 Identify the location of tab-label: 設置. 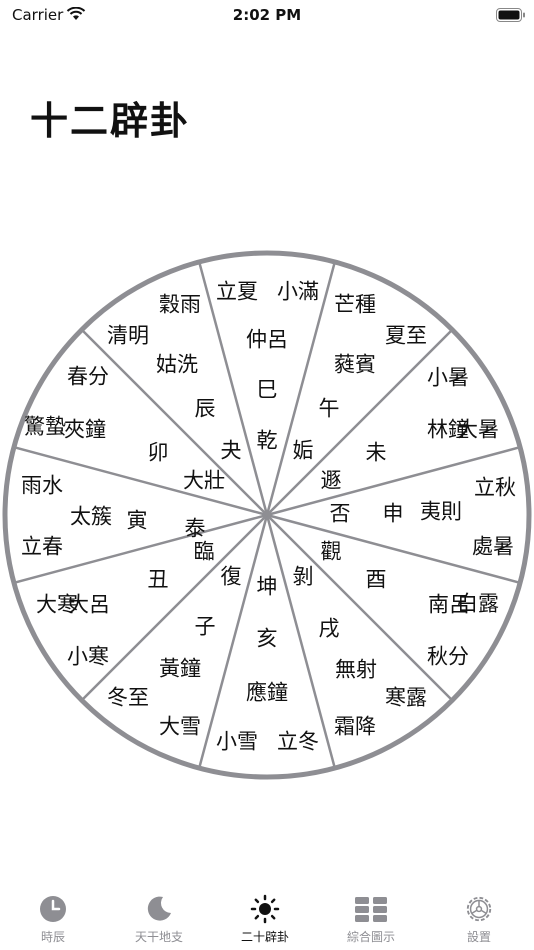
(478, 937).